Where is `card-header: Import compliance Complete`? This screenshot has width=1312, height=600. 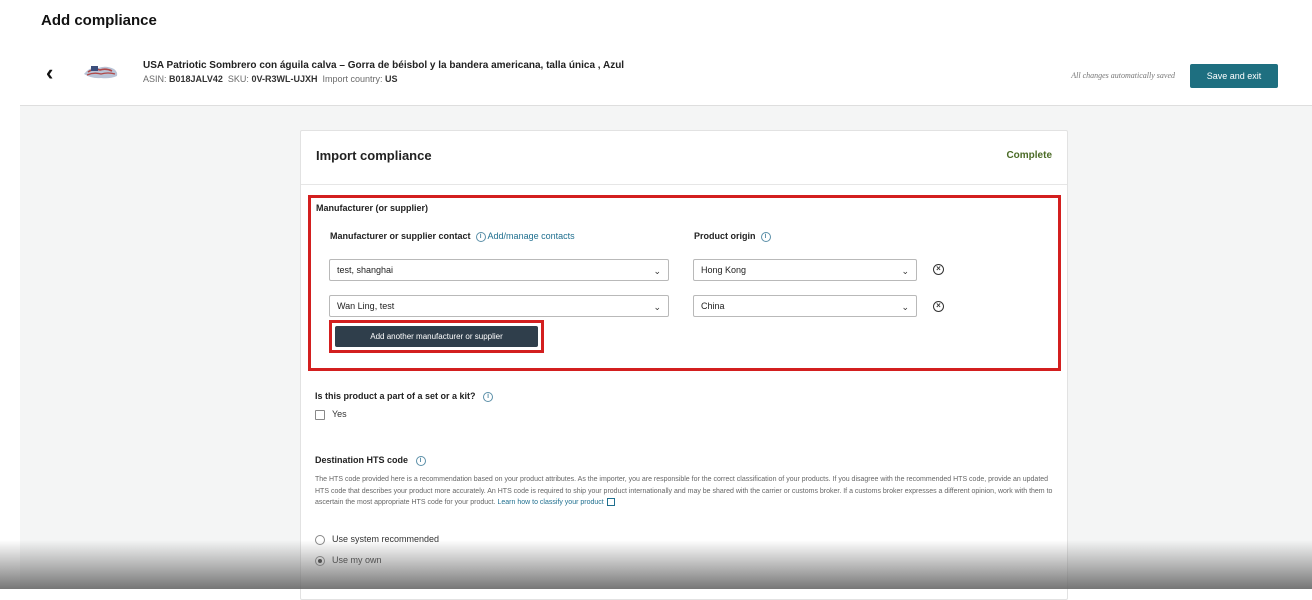 card-header: Import compliance Complete is located at coordinates (684, 158).